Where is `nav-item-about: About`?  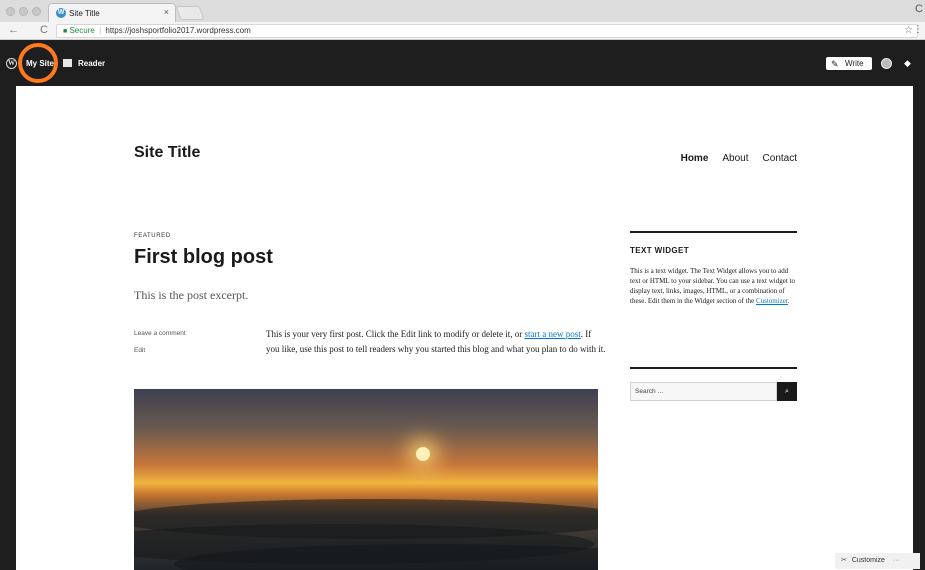 nav-item-about: About is located at coordinates (735, 158).